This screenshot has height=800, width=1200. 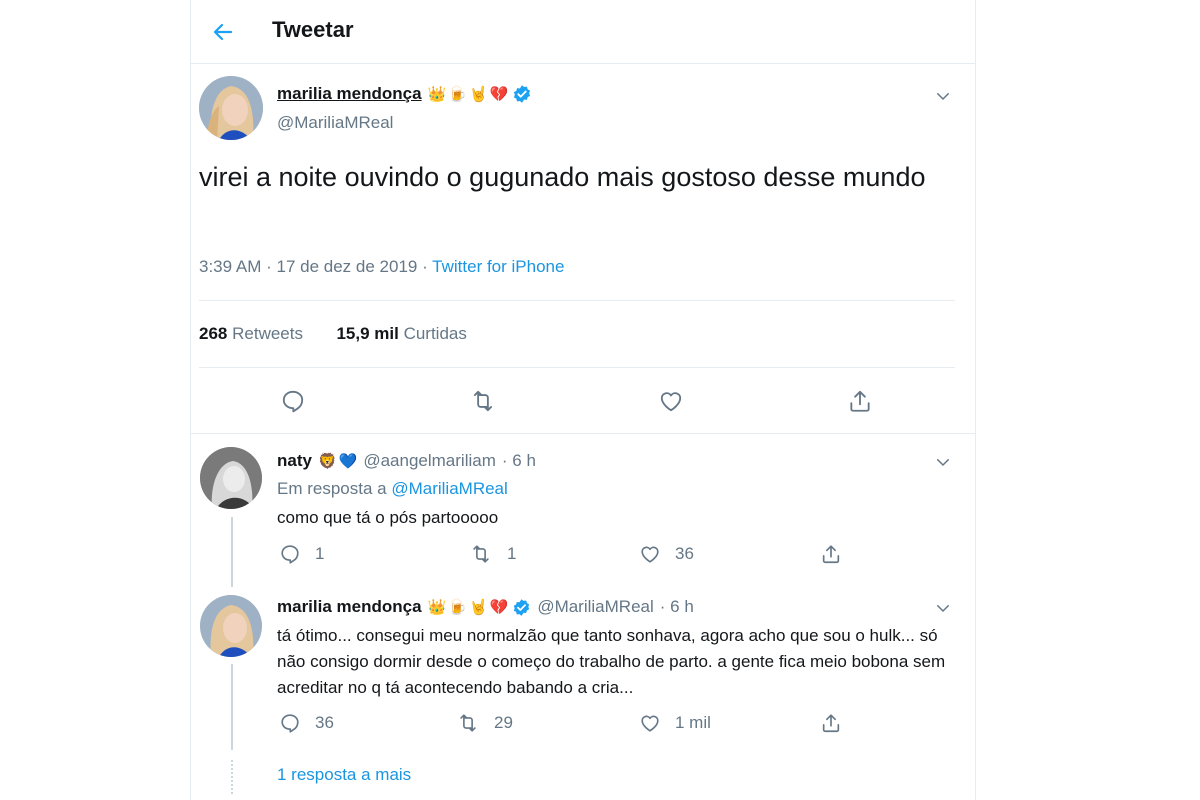 What do you see at coordinates (449, 488) in the screenshot?
I see `reply-to-mention: @MariliaMReal` at bounding box center [449, 488].